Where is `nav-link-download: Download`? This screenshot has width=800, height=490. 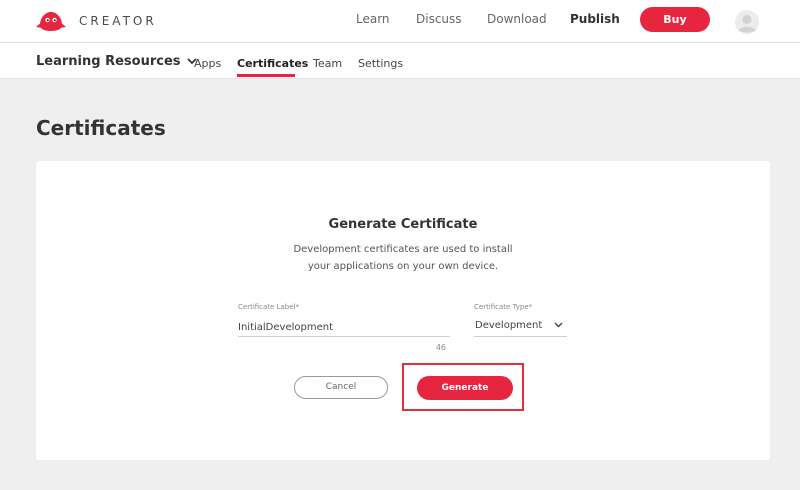
nav-link-download: Download is located at coordinates (517, 19).